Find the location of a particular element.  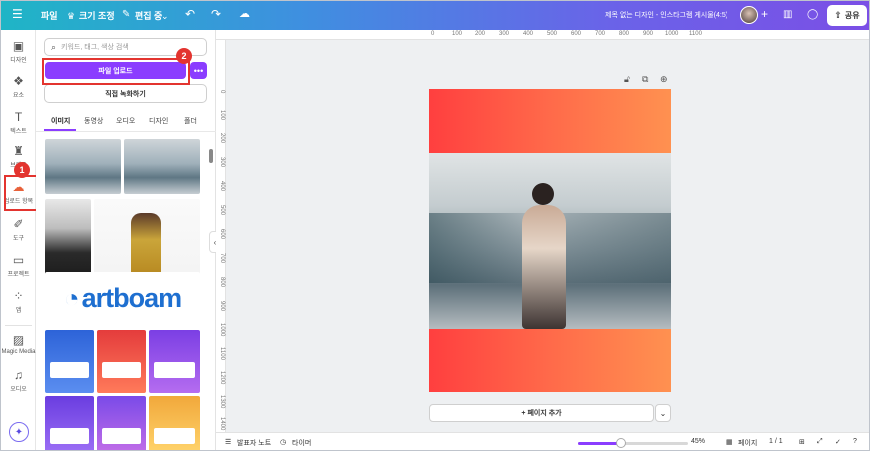

tab-folders: 폴더 is located at coordinates (190, 121).